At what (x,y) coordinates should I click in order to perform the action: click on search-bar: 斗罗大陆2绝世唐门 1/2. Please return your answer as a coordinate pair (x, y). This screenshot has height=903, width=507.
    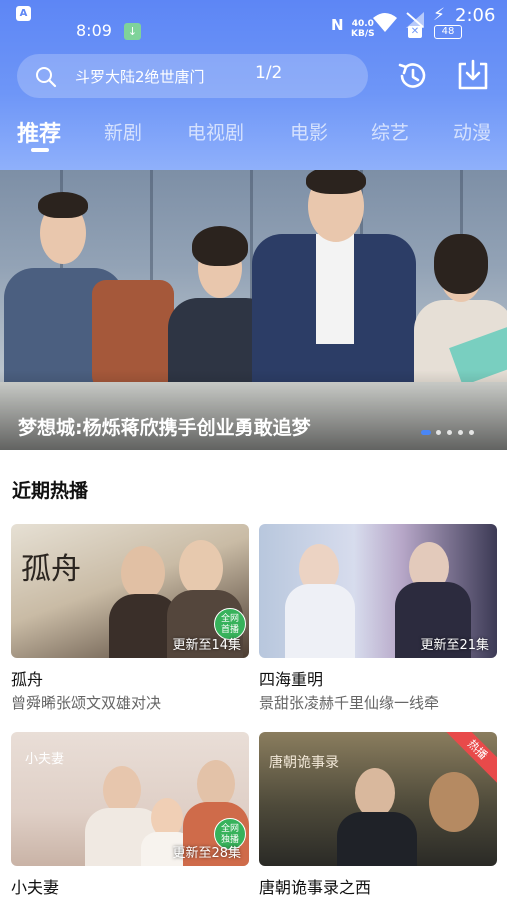
    Looking at the image, I should click on (192, 76).